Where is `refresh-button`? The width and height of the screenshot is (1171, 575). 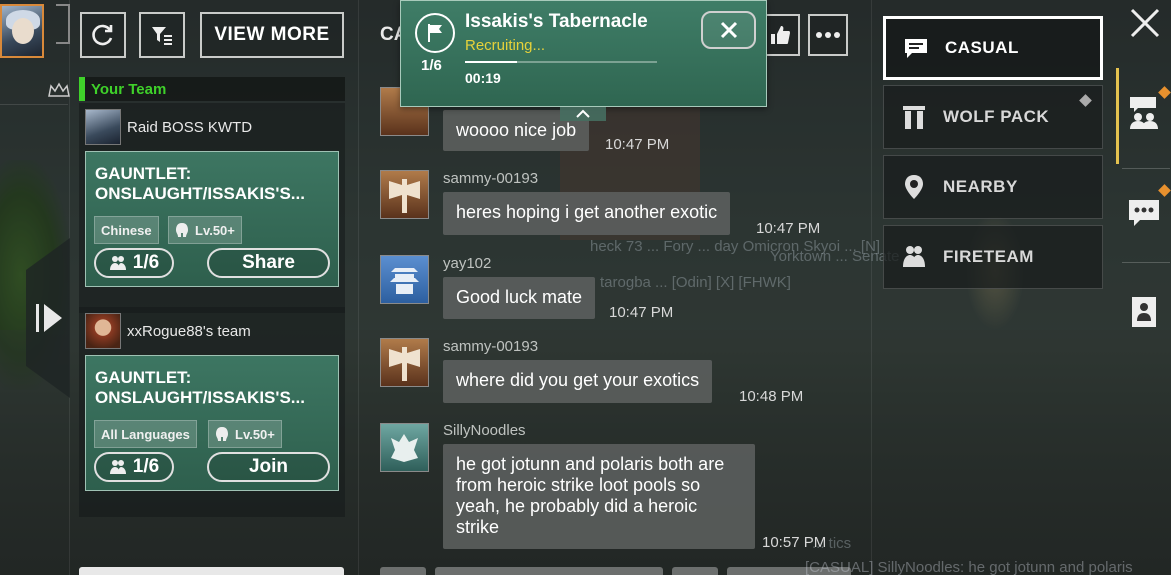
refresh-button is located at coordinates (103, 35).